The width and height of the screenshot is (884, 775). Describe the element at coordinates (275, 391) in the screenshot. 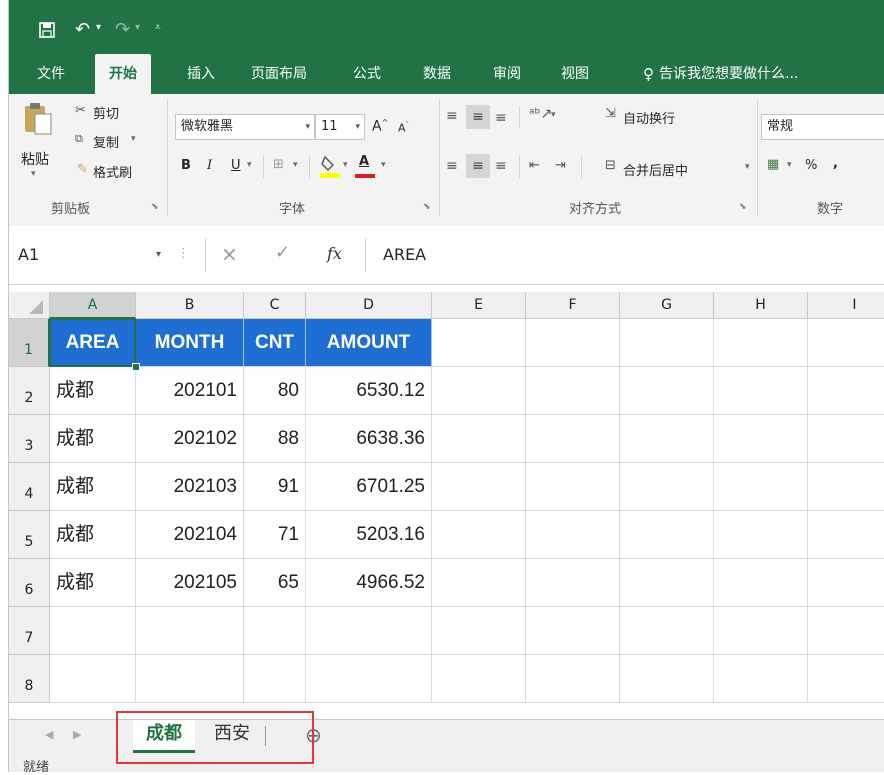

I see `table-cell: 80` at that location.